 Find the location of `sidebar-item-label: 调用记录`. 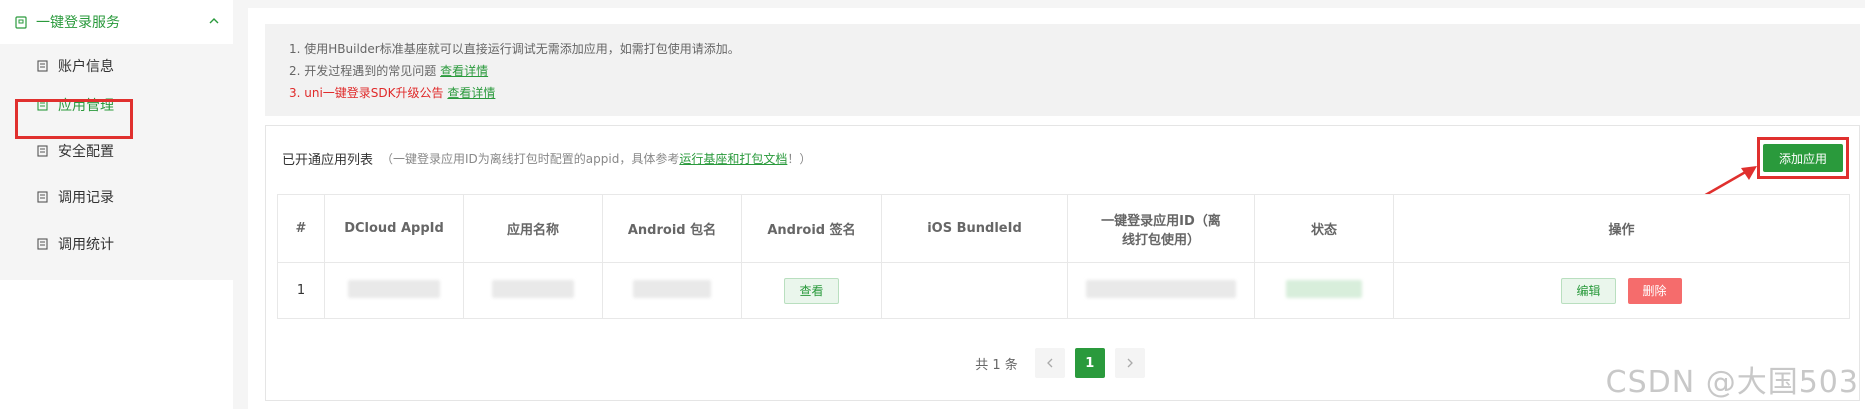

sidebar-item-label: 调用记录 is located at coordinates (86, 198).